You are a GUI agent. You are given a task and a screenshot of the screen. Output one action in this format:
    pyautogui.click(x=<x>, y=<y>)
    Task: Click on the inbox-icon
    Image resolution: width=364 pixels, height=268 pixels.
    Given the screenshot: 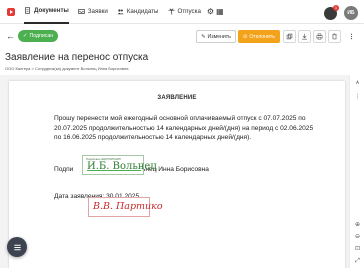 What is the action you would take?
    pyautogui.click(x=81, y=11)
    